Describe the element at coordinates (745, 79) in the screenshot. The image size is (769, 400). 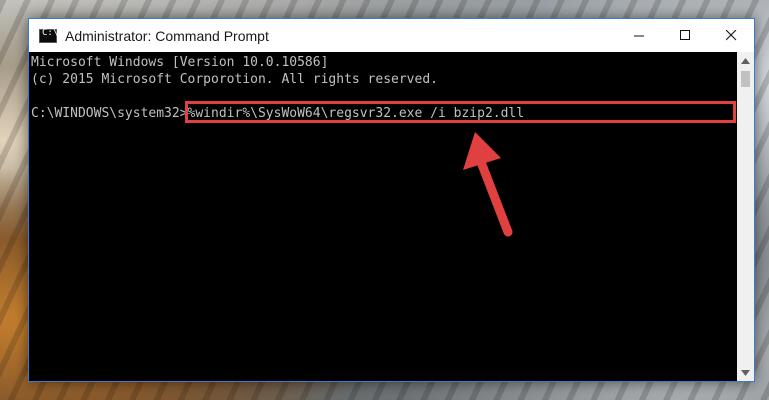
I see `scroll-thumb` at that location.